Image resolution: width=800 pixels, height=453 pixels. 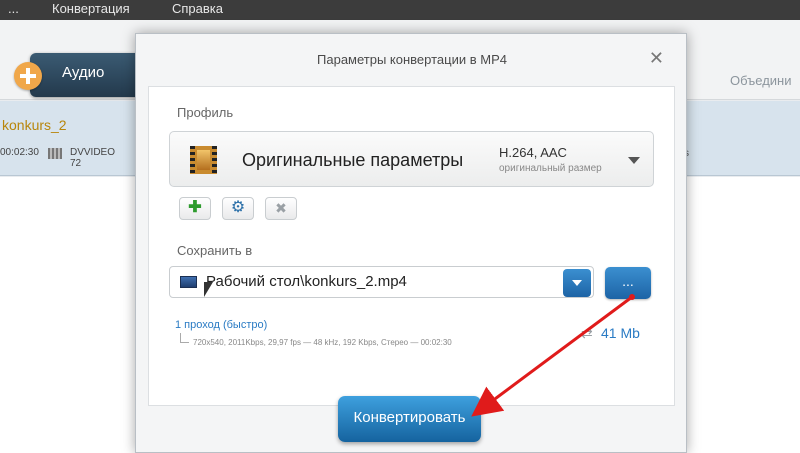 I want to click on x-icon: ✖, so click(x=281, y=208).